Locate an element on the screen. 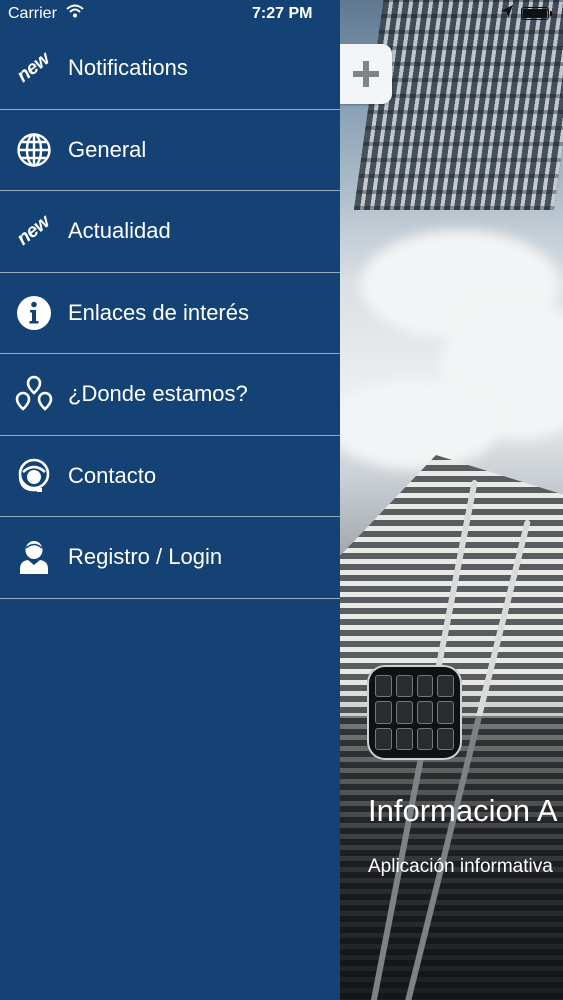 The image size is (563, 1000). headset-icon is located at coordinates (34, 475).